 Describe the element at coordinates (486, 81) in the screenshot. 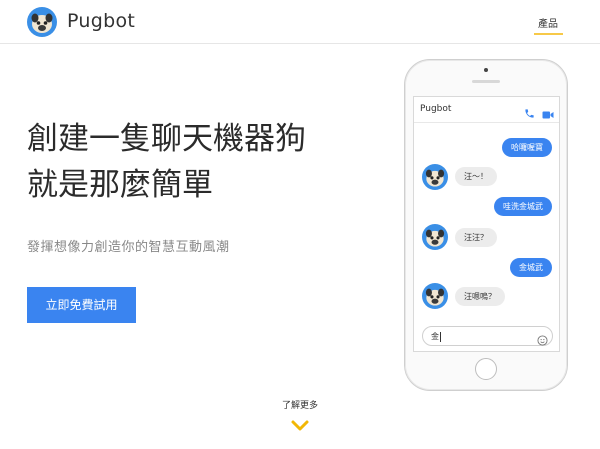

I see `phone-speaker` at that location.